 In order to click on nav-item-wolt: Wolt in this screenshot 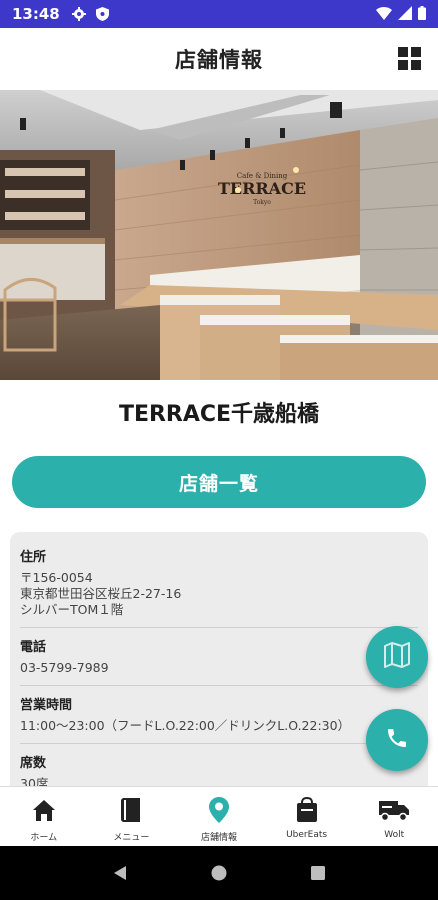, I will do `click(394, 816)`.